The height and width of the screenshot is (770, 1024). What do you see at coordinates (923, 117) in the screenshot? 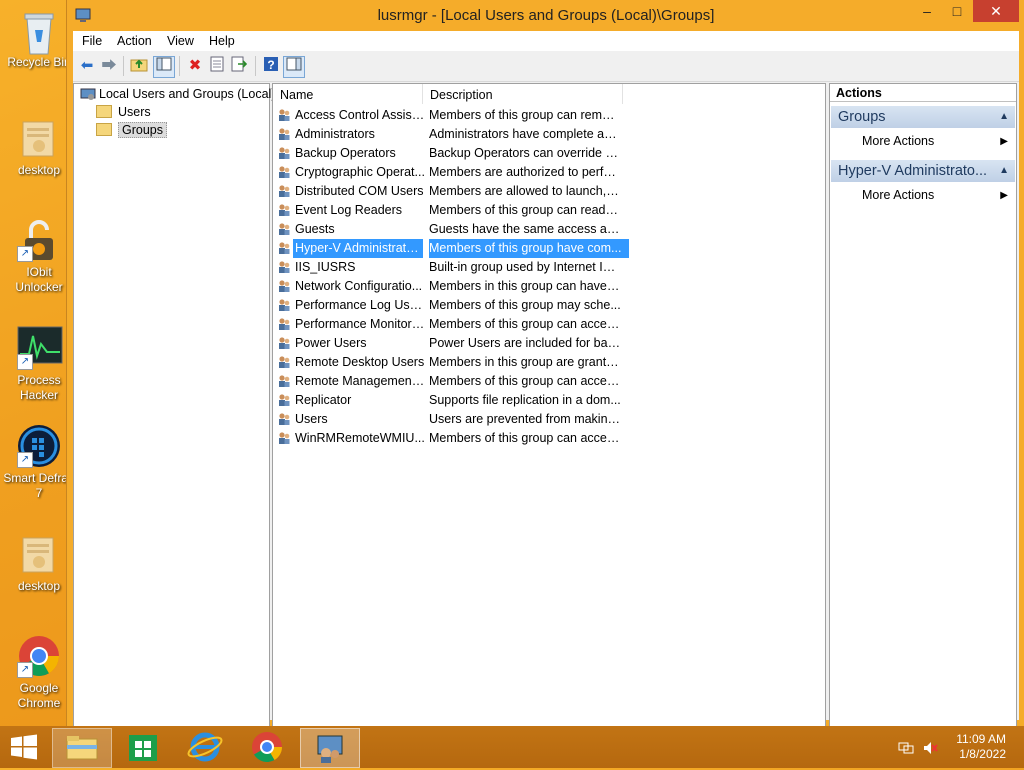
I see `actions-section-groups: Groups ▲` at bounding box center [923, 117].